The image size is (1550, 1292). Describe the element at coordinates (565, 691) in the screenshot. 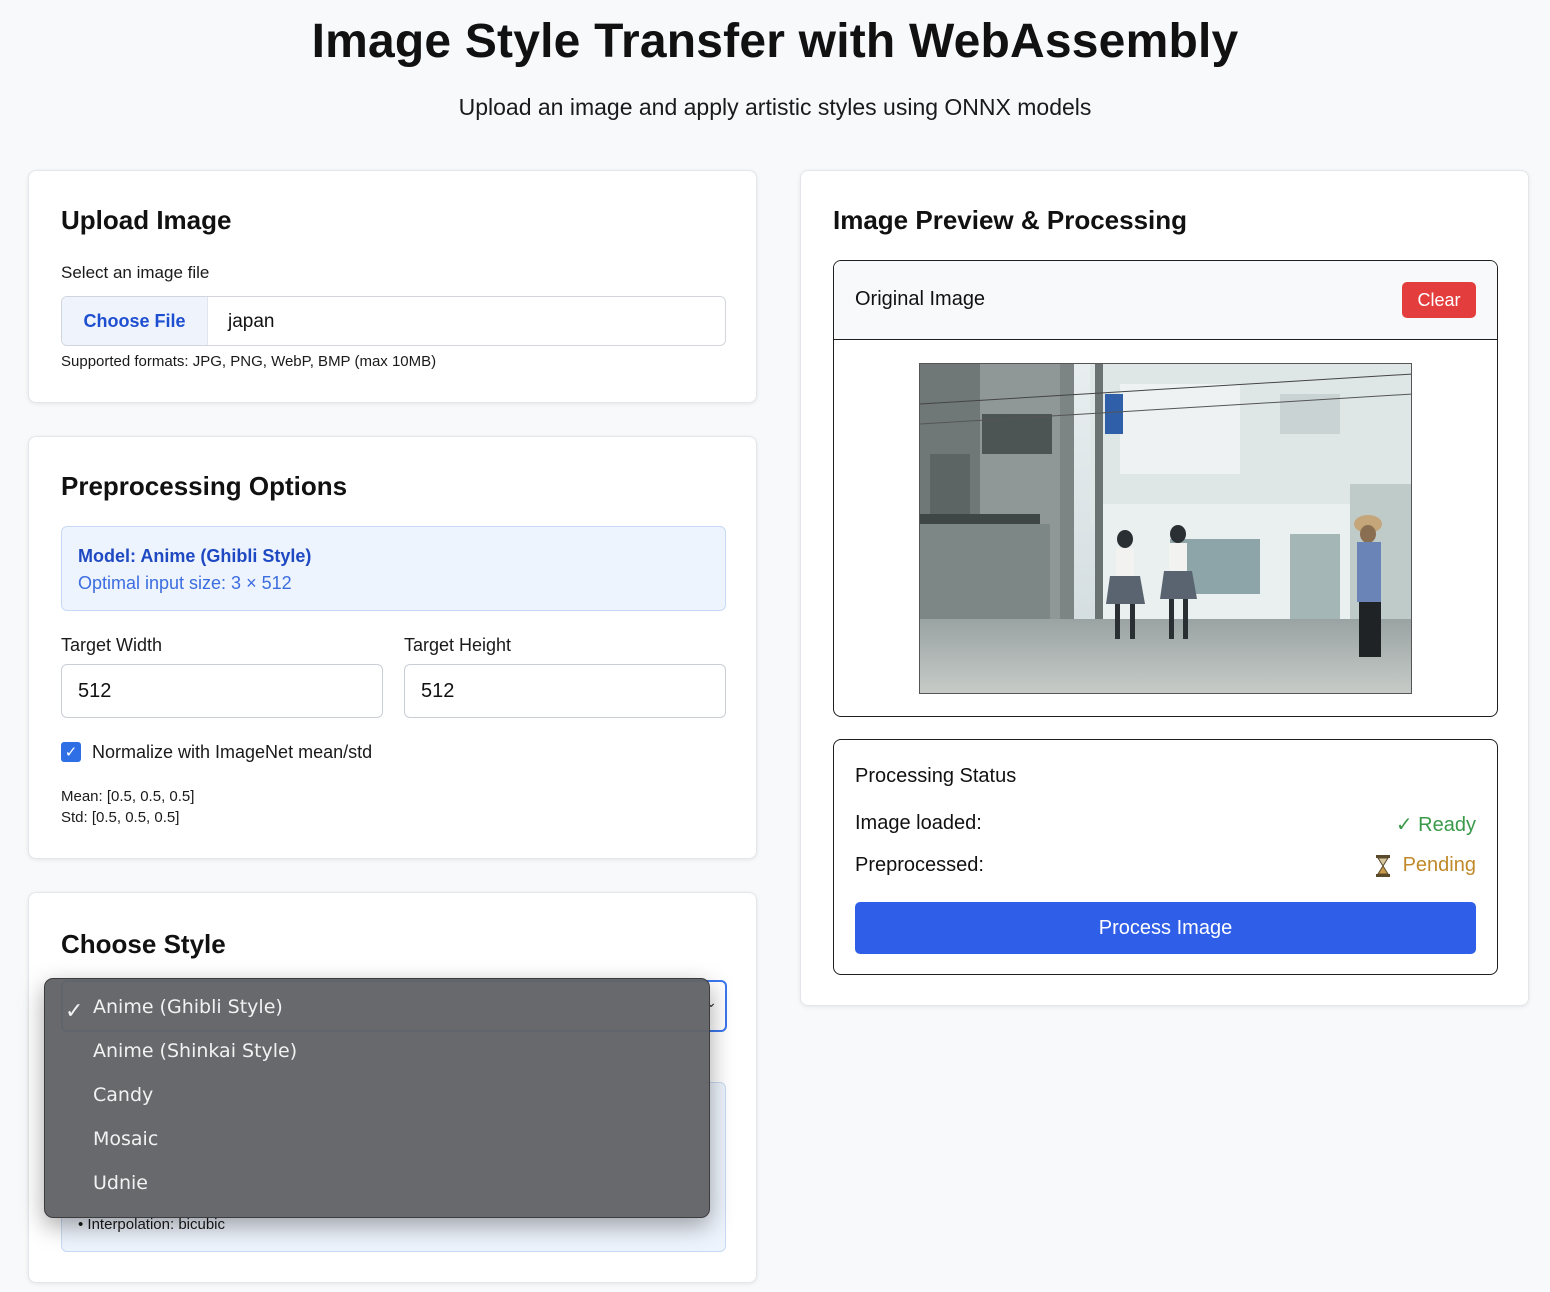

I see `target-height-input: 512` at that location.